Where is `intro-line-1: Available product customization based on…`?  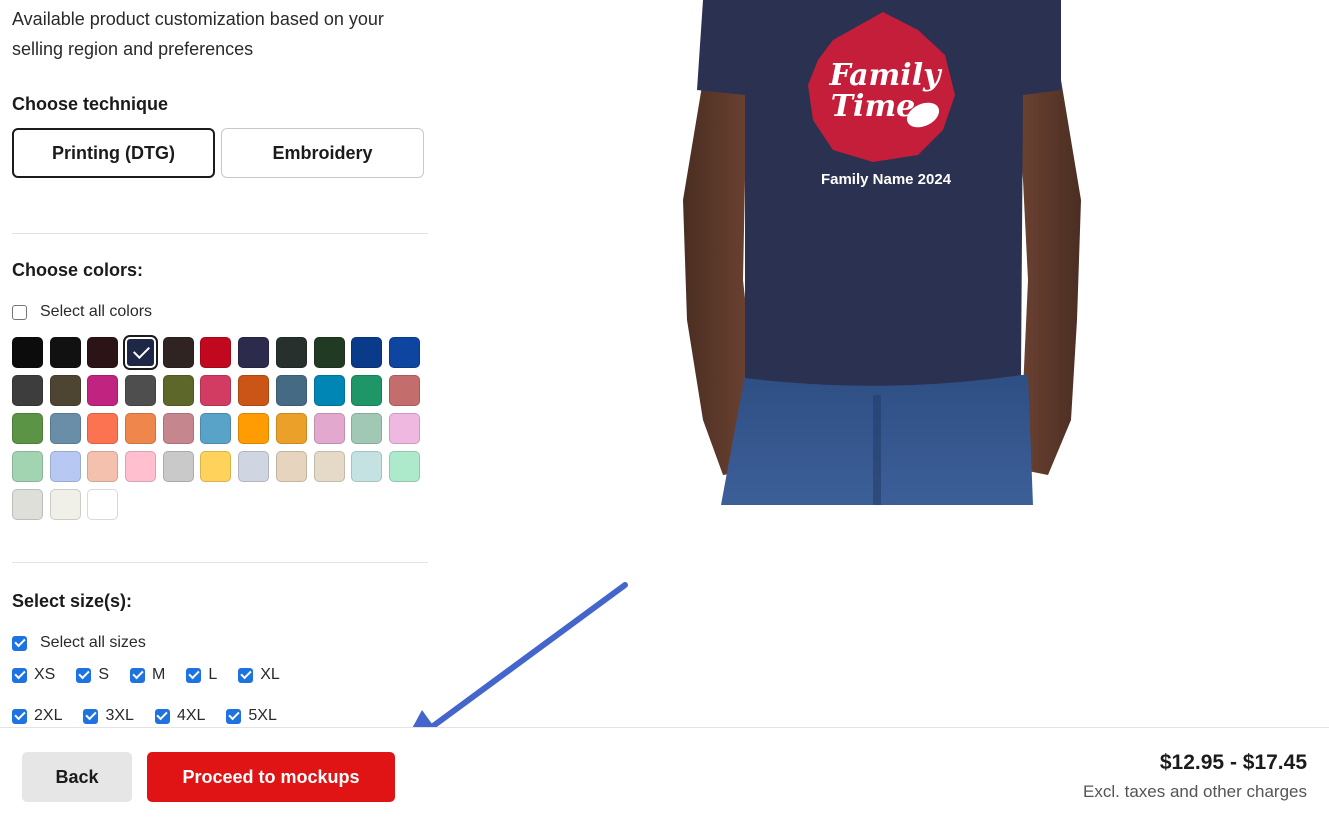
intro-line-1: Available product customization based on… is located at coordinates (198, 19).